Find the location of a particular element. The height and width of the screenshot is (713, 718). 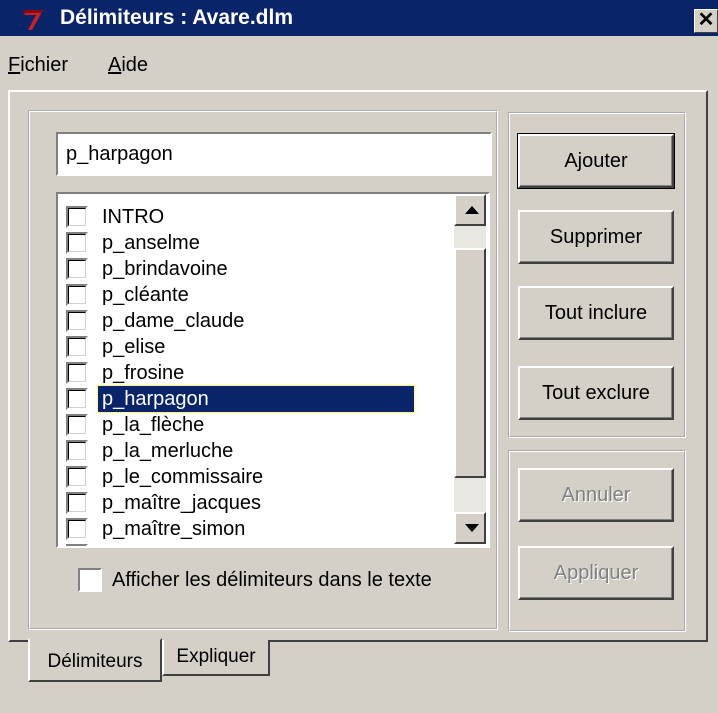

list-item: p_brindavoine is located at coordinates (257, 269).